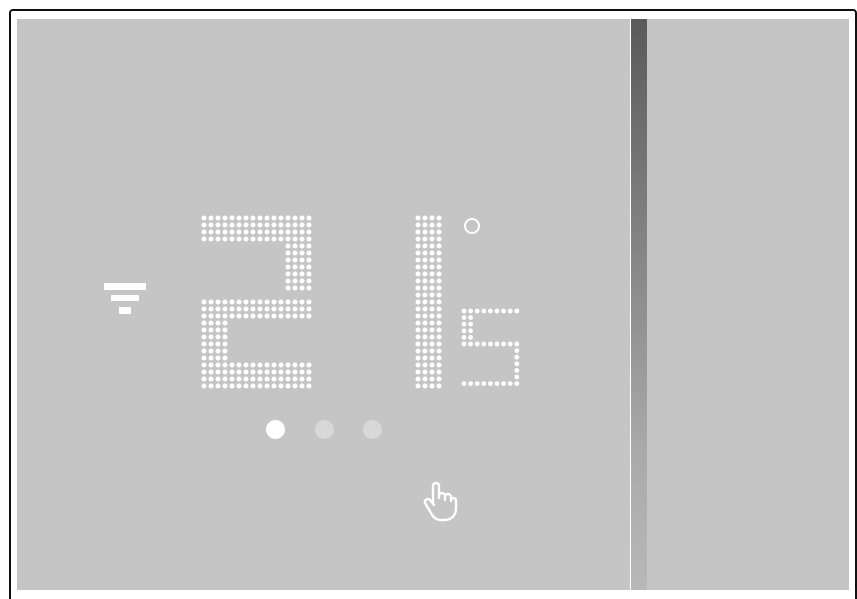 Image resolution: width=857 pixels, height=599 pixels. Describe the element at coordinates (440, 501) in the screenshot. I see `touch-hand-icon` at that location.